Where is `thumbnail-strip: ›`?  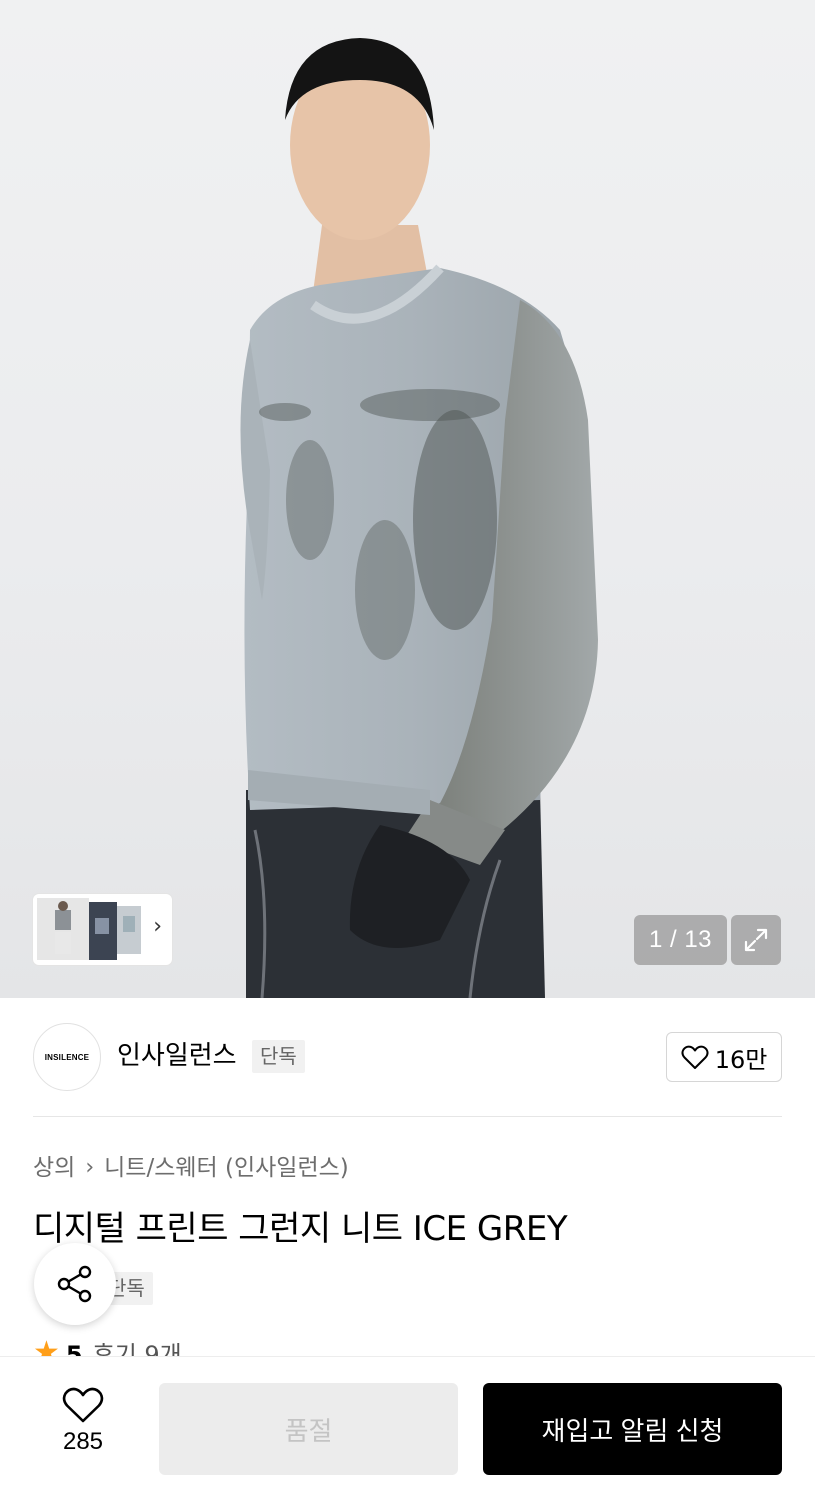 thumbnail-strip: › is located at coordinates (102, 929).